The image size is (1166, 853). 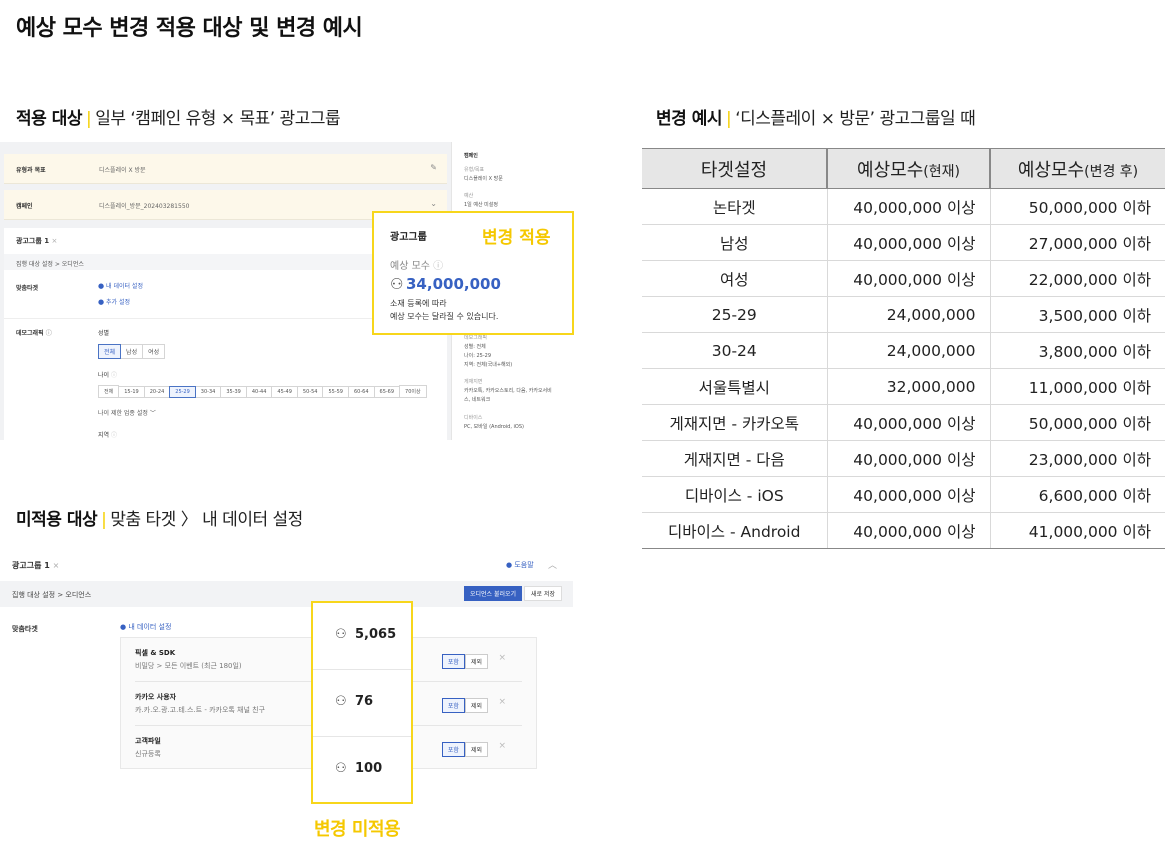 What do you see at coordinates (206, 520) in the screenshot?
I see `section-not-apply-rest: 맞춤 타겟 〉 내 데이터 설정` at bounding box center [206, 520].